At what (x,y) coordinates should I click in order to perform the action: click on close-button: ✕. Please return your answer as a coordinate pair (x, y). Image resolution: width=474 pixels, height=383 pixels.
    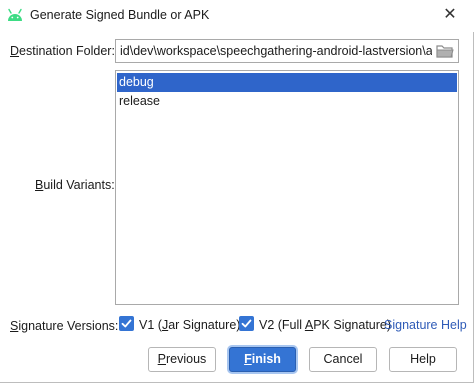
    Looking at the image, I should click on (450, 15).